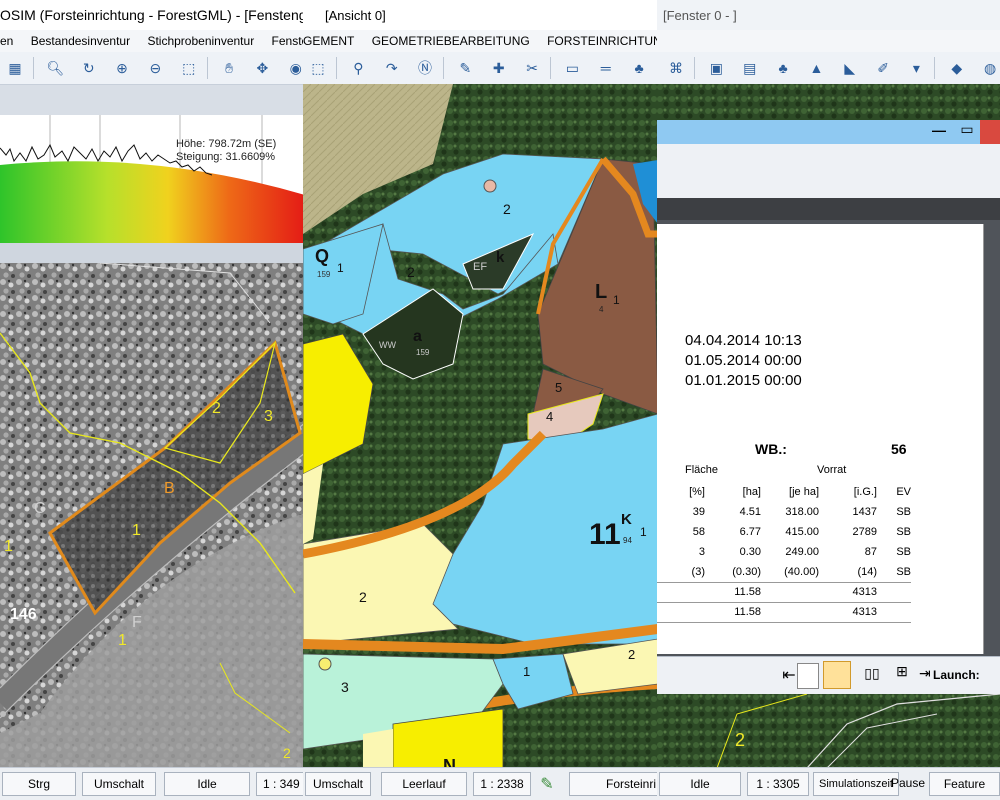 This screenshot has width=1000, height=800. Describe the element at coordinates (328, 41) in the screenshot. I see `menu-item-gement: GEMENT` at that location.